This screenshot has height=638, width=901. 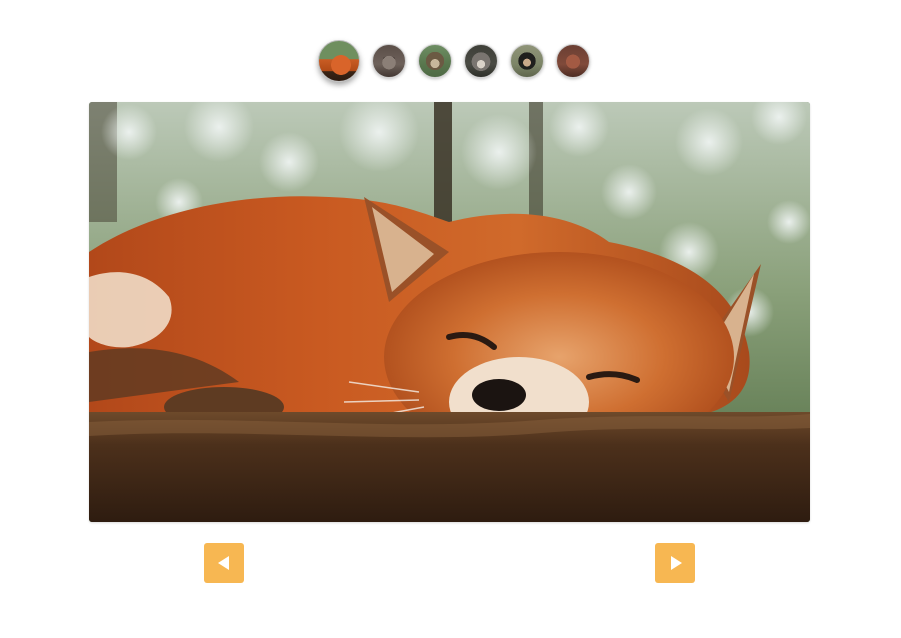 I want to click on next-button, so click(x=675, y=563).